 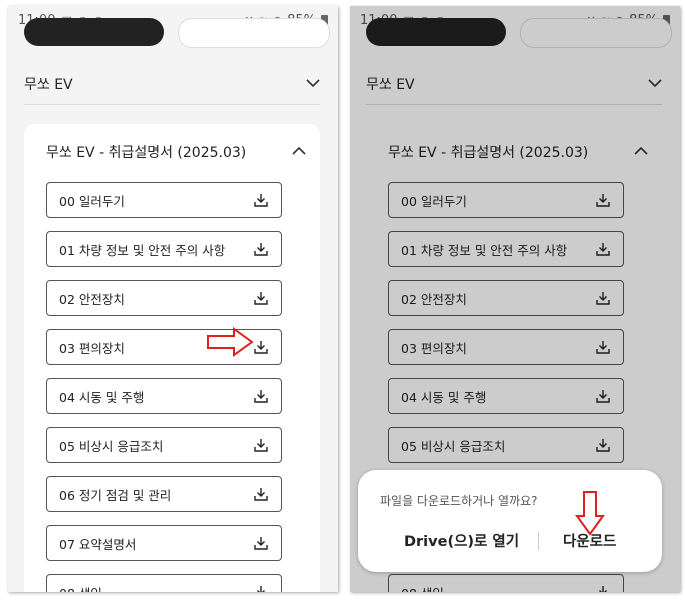 I want to click on doc-item: 06 정기 점검 및 관리, so click(x=164, y=494).